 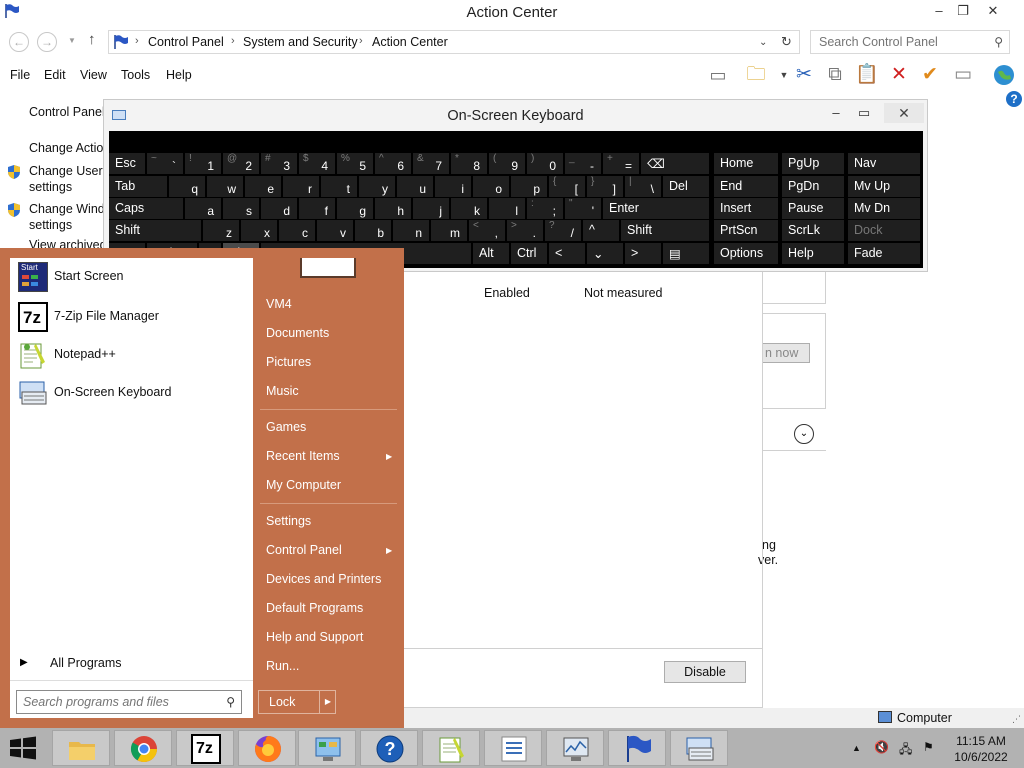 I want to click on key-h: h, so click(x=393, y=208).